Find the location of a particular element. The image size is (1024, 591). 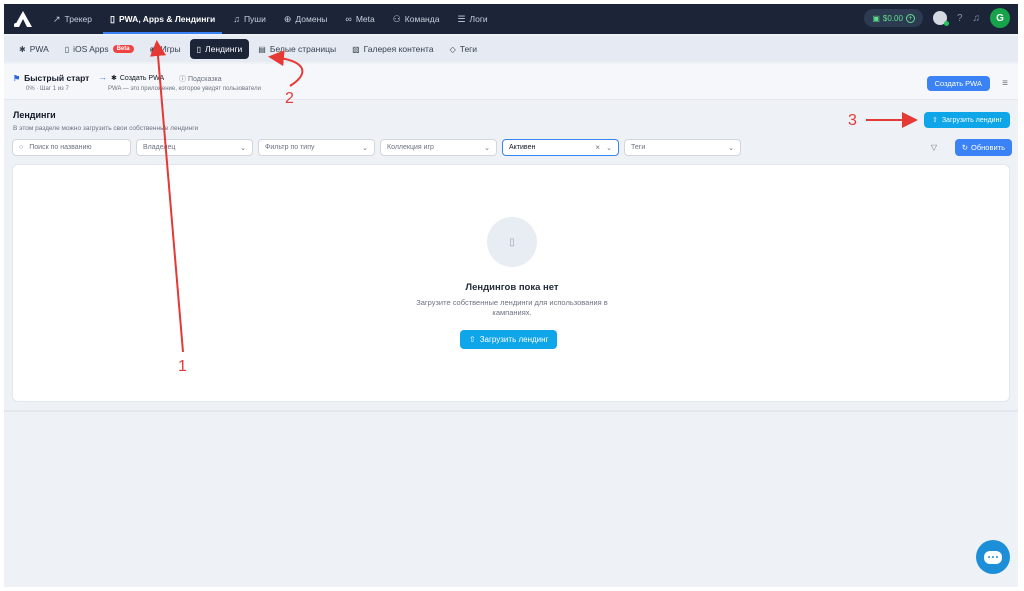

meta-icon: ∞ is located at coordinates (348, 19).